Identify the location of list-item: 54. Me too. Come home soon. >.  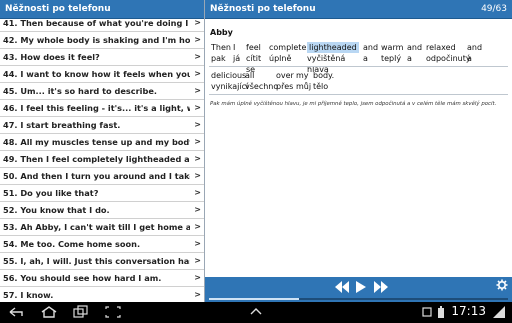
(102, 244).